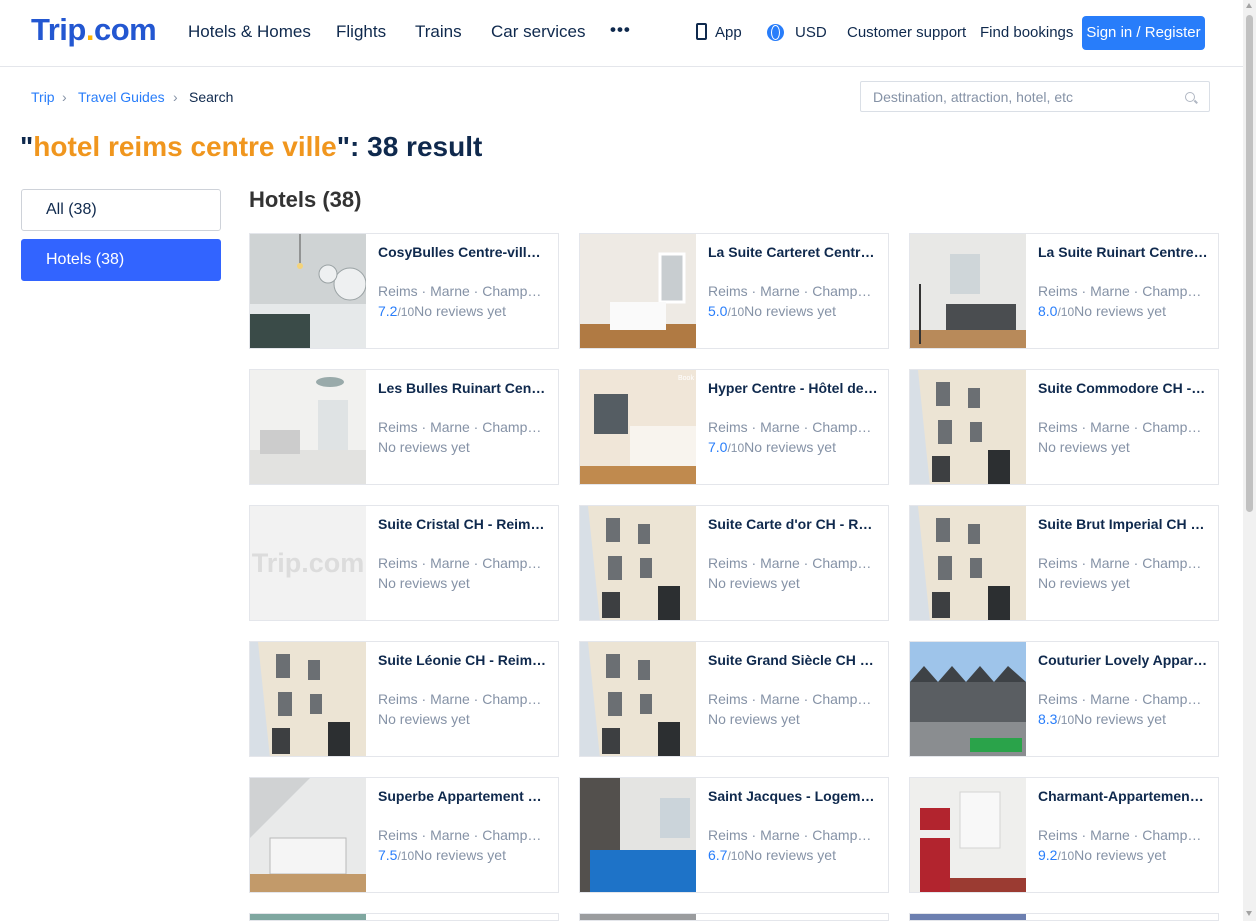 This screenshot has width=1256, height=921. What do you see at coordinates (1249, 913) in the screenshot?
I see `scroll-down-icon` at bounding box center [1249, 913].